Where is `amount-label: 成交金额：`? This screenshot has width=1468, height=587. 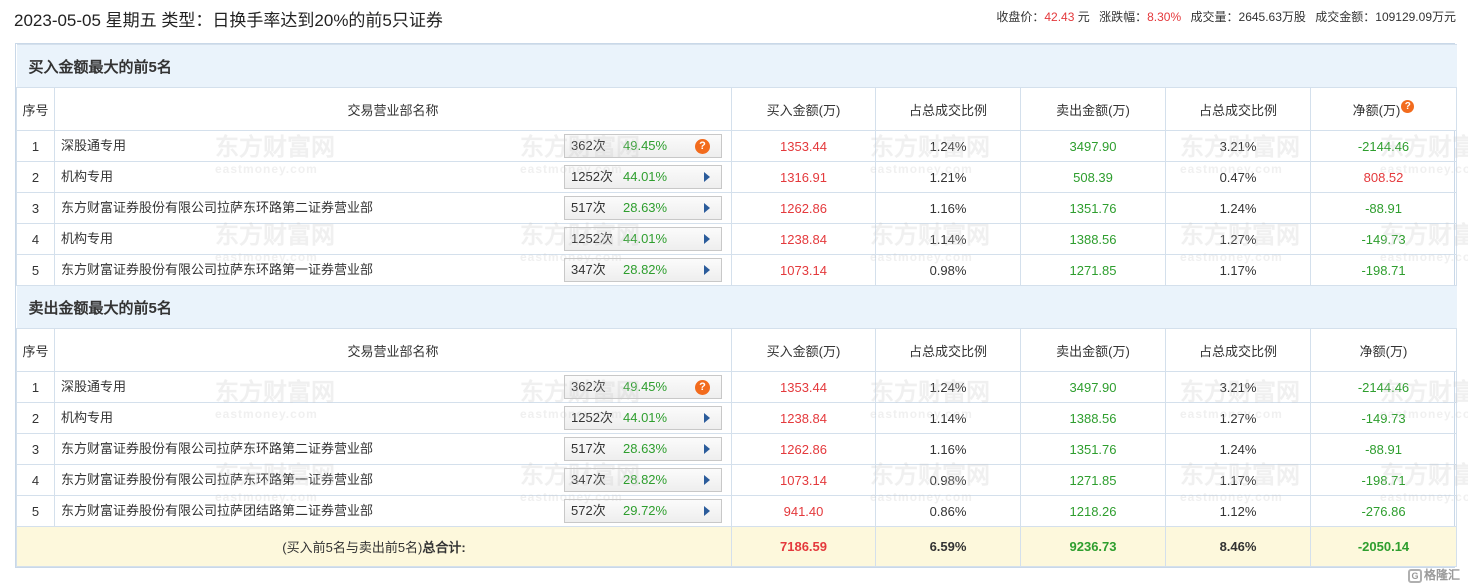
amount-label: 成交金额： is located at coordinates (1345, 17).